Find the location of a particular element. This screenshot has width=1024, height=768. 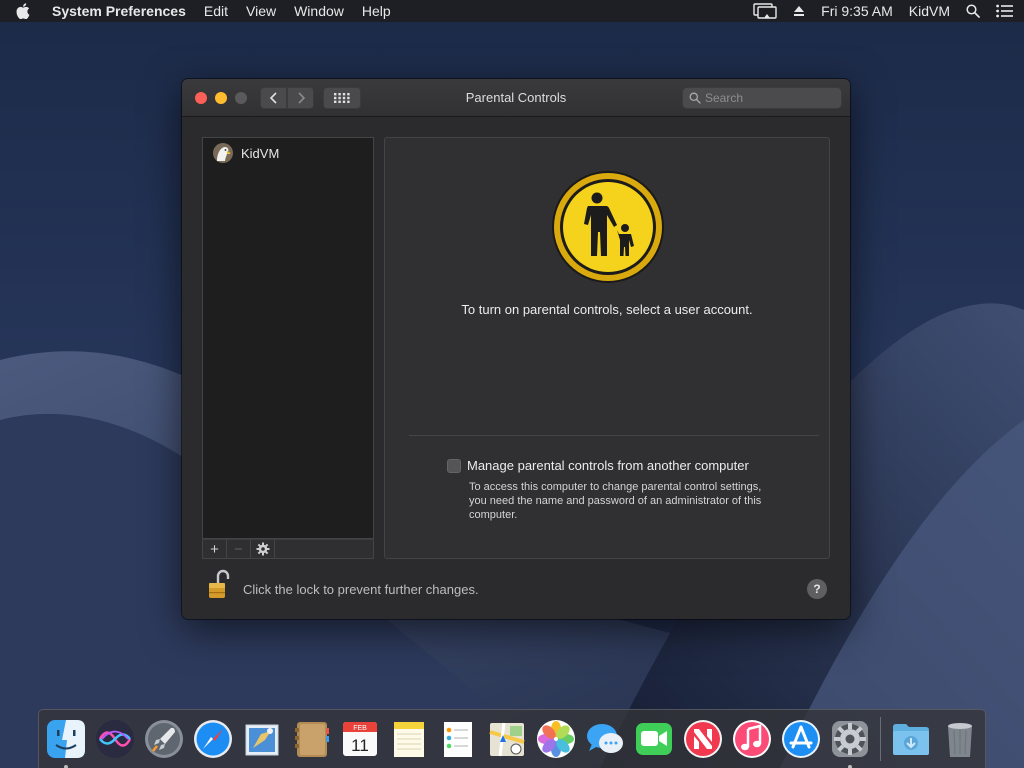

mail-icon is located at coordinates (262, 740).